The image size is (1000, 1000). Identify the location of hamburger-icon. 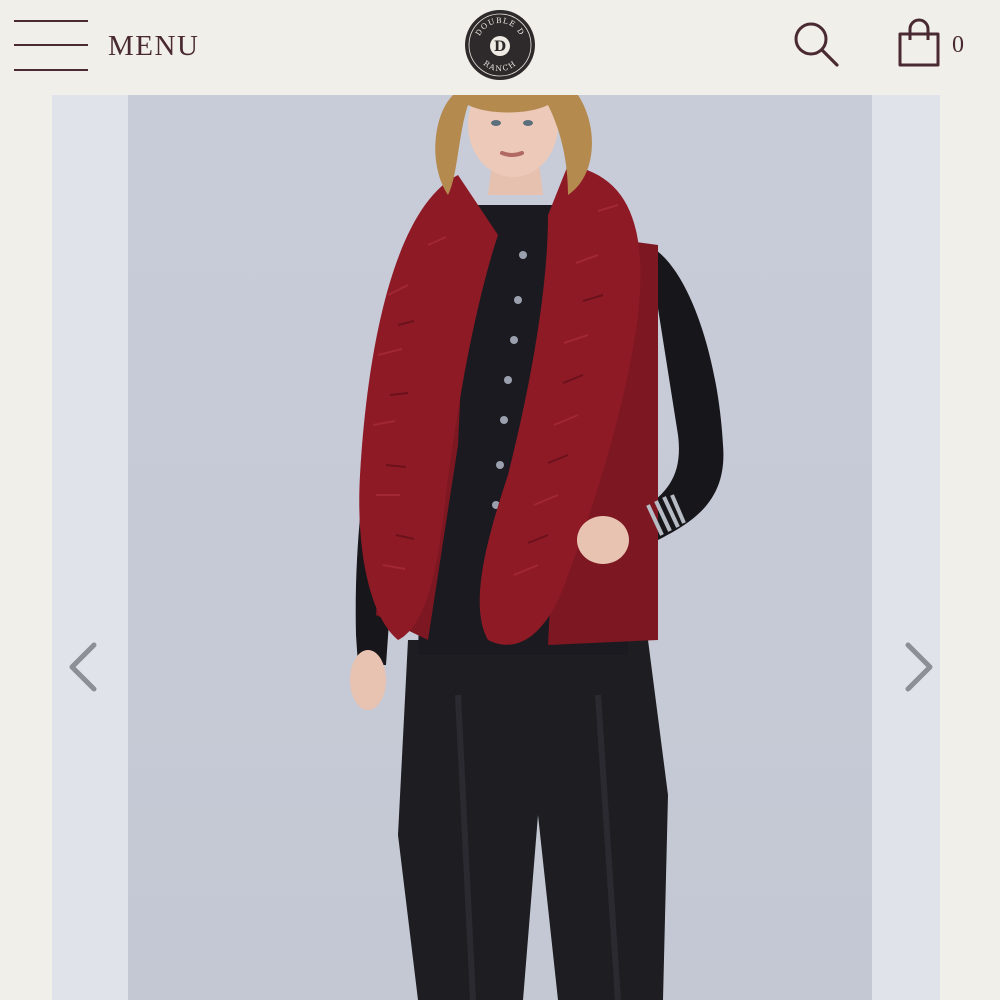
(51, 46).